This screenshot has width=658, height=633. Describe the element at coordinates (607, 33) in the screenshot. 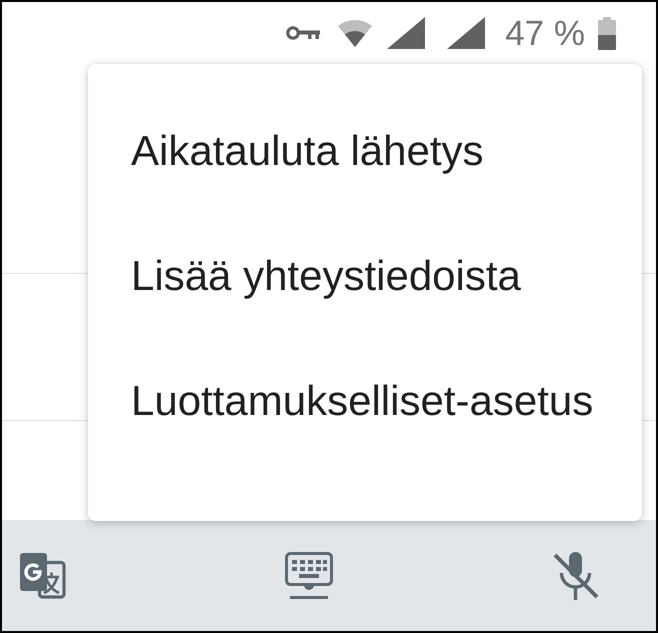

I see `battery-icon` at that location.